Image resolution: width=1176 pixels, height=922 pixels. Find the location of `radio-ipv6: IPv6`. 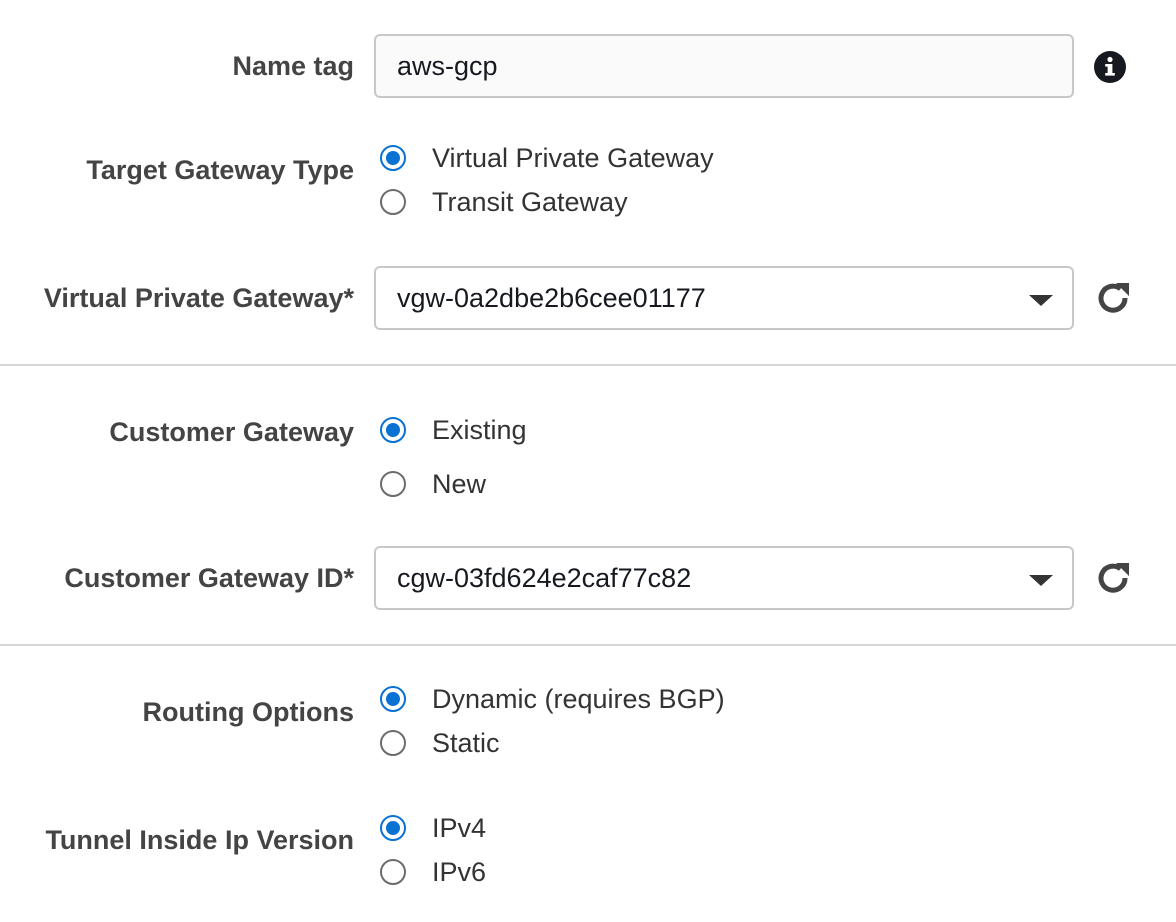

radio-ipv6: IPv6 is located at coordinates (433, 872).